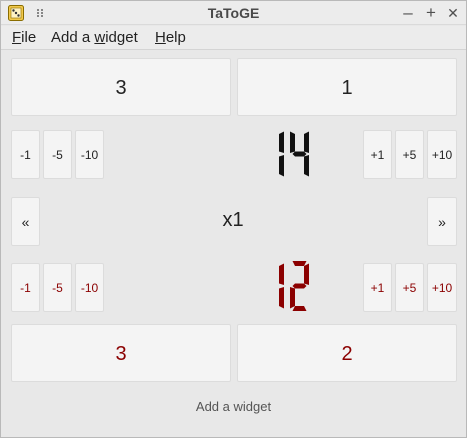 The image size is (467, 438). Describe the element at coordinates (89, 154) in the screenshot. I see `player1-minus-10-button: -10` at that location.